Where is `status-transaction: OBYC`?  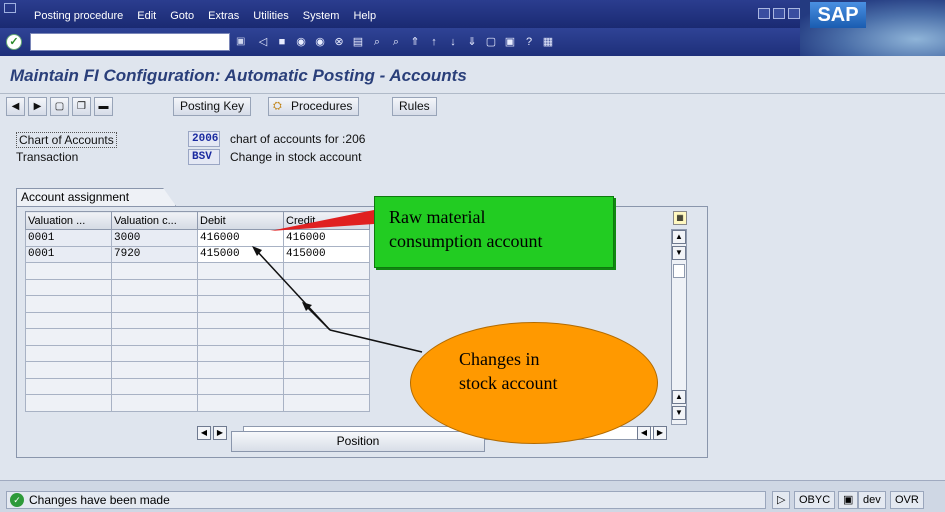 status-transaction: OBYC is located at coordinates (815, 500).